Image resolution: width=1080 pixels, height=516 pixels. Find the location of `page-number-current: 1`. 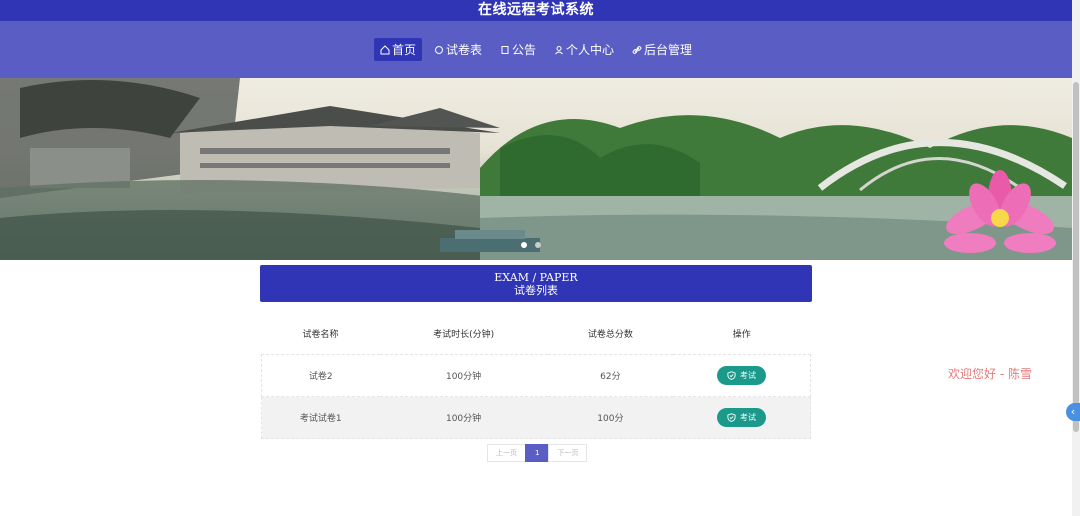

page-number-current: 1 is located at coordinates (537, 453).